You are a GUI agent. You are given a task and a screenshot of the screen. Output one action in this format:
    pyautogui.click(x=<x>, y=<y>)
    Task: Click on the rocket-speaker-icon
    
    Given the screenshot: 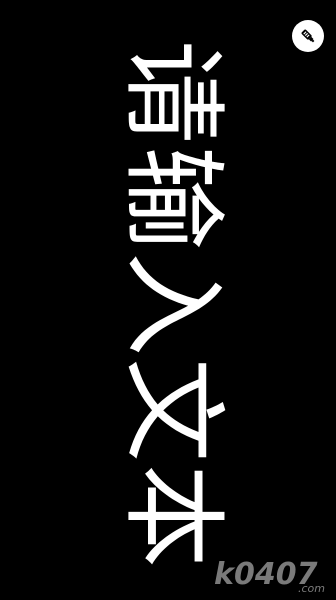 What is the action you would take?
    pyautogui.click(x=308, y=36)
    